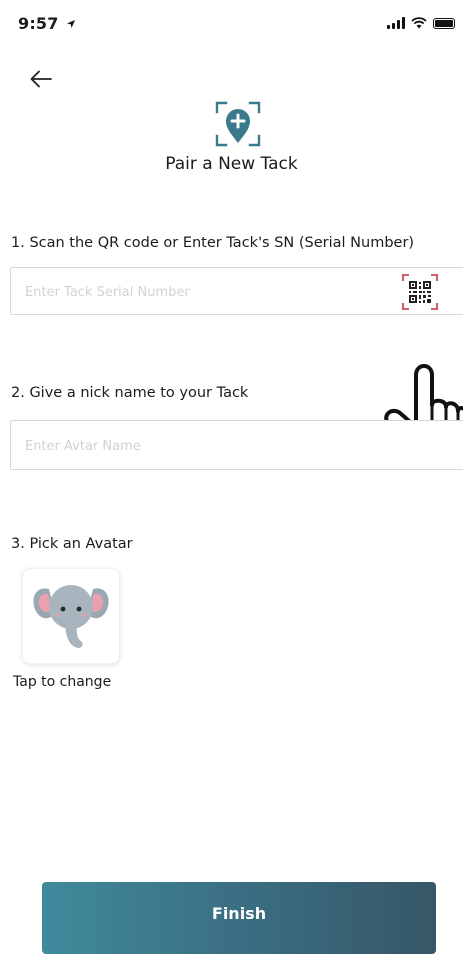 The image size is (463, 954). I want to click on wifi-icon, so click(419, 23).